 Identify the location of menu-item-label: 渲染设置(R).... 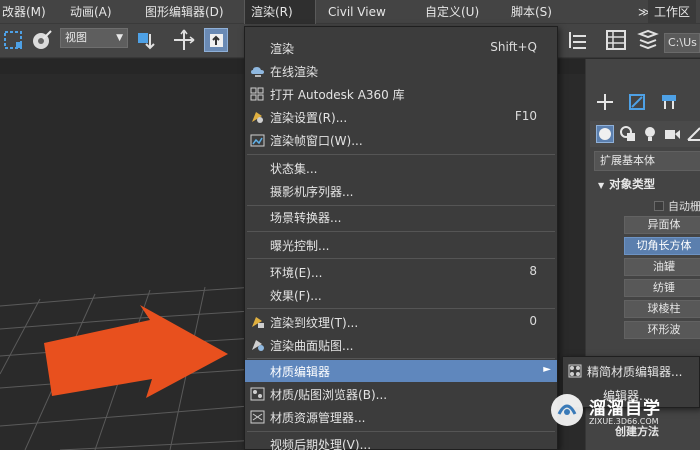
(309, 118).